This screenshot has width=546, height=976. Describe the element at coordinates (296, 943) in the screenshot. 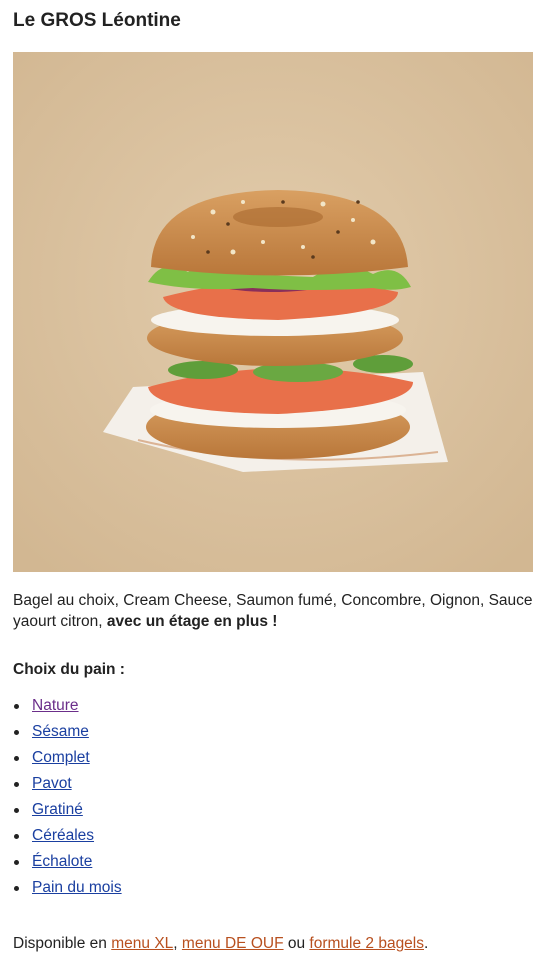

I see `availability-separator: ou` at that location.